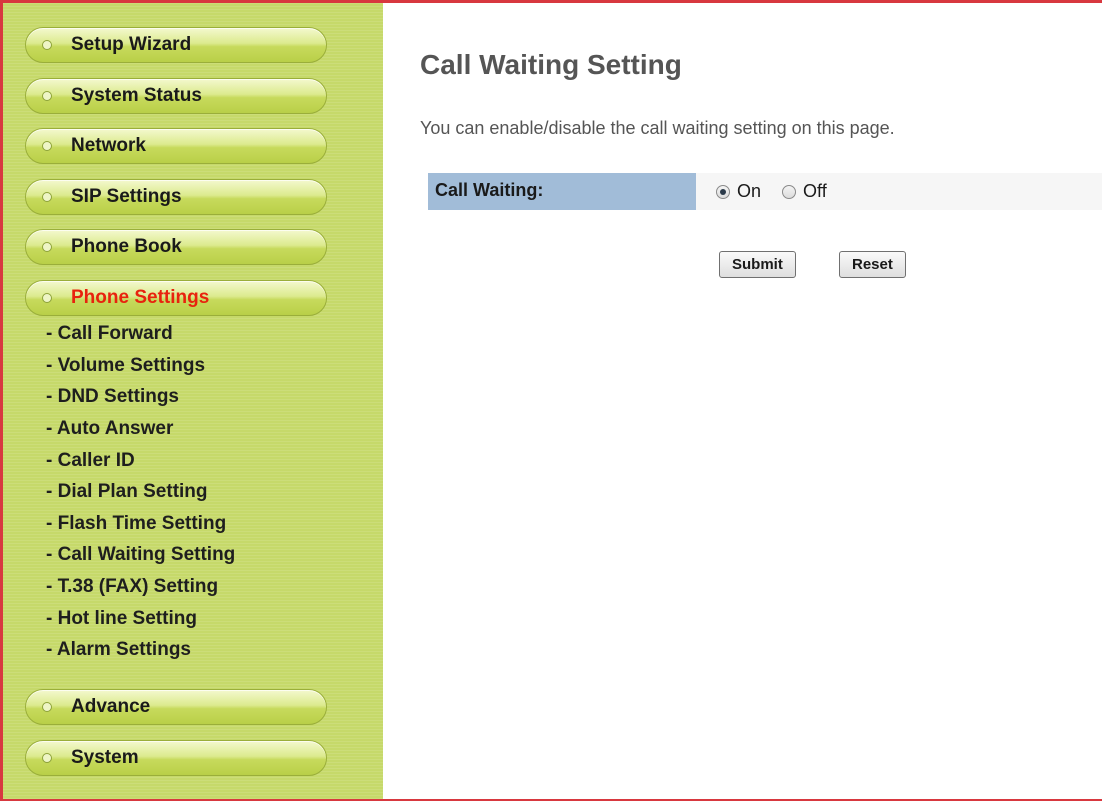  I want to click on submenu-dnd-settings: - DND Settings, so click(112, 397).